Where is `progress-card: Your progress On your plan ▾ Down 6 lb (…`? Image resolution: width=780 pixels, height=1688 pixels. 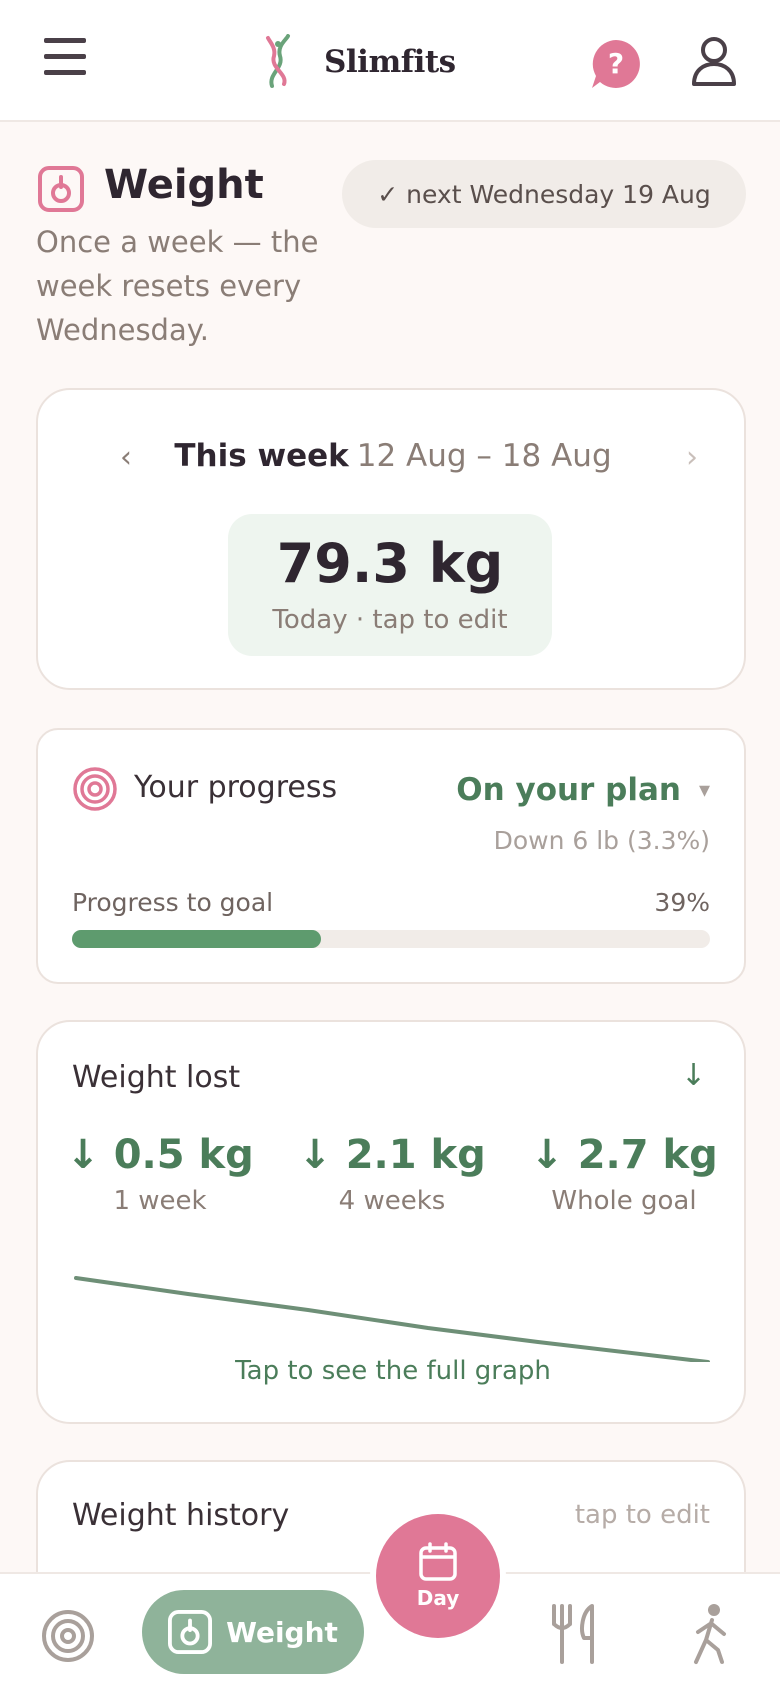
progress-card: Your progress On your plan ▾ Down 6 lb (… is located at coordinates (391, 856).